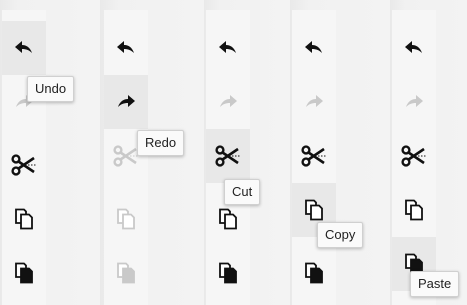 The height and width of the screenshot is (305, 467). What do you see at coordinates (435, 284) in the screenshot?
I see `paste-tooltip: Paste` at bounding box center [435, 284].